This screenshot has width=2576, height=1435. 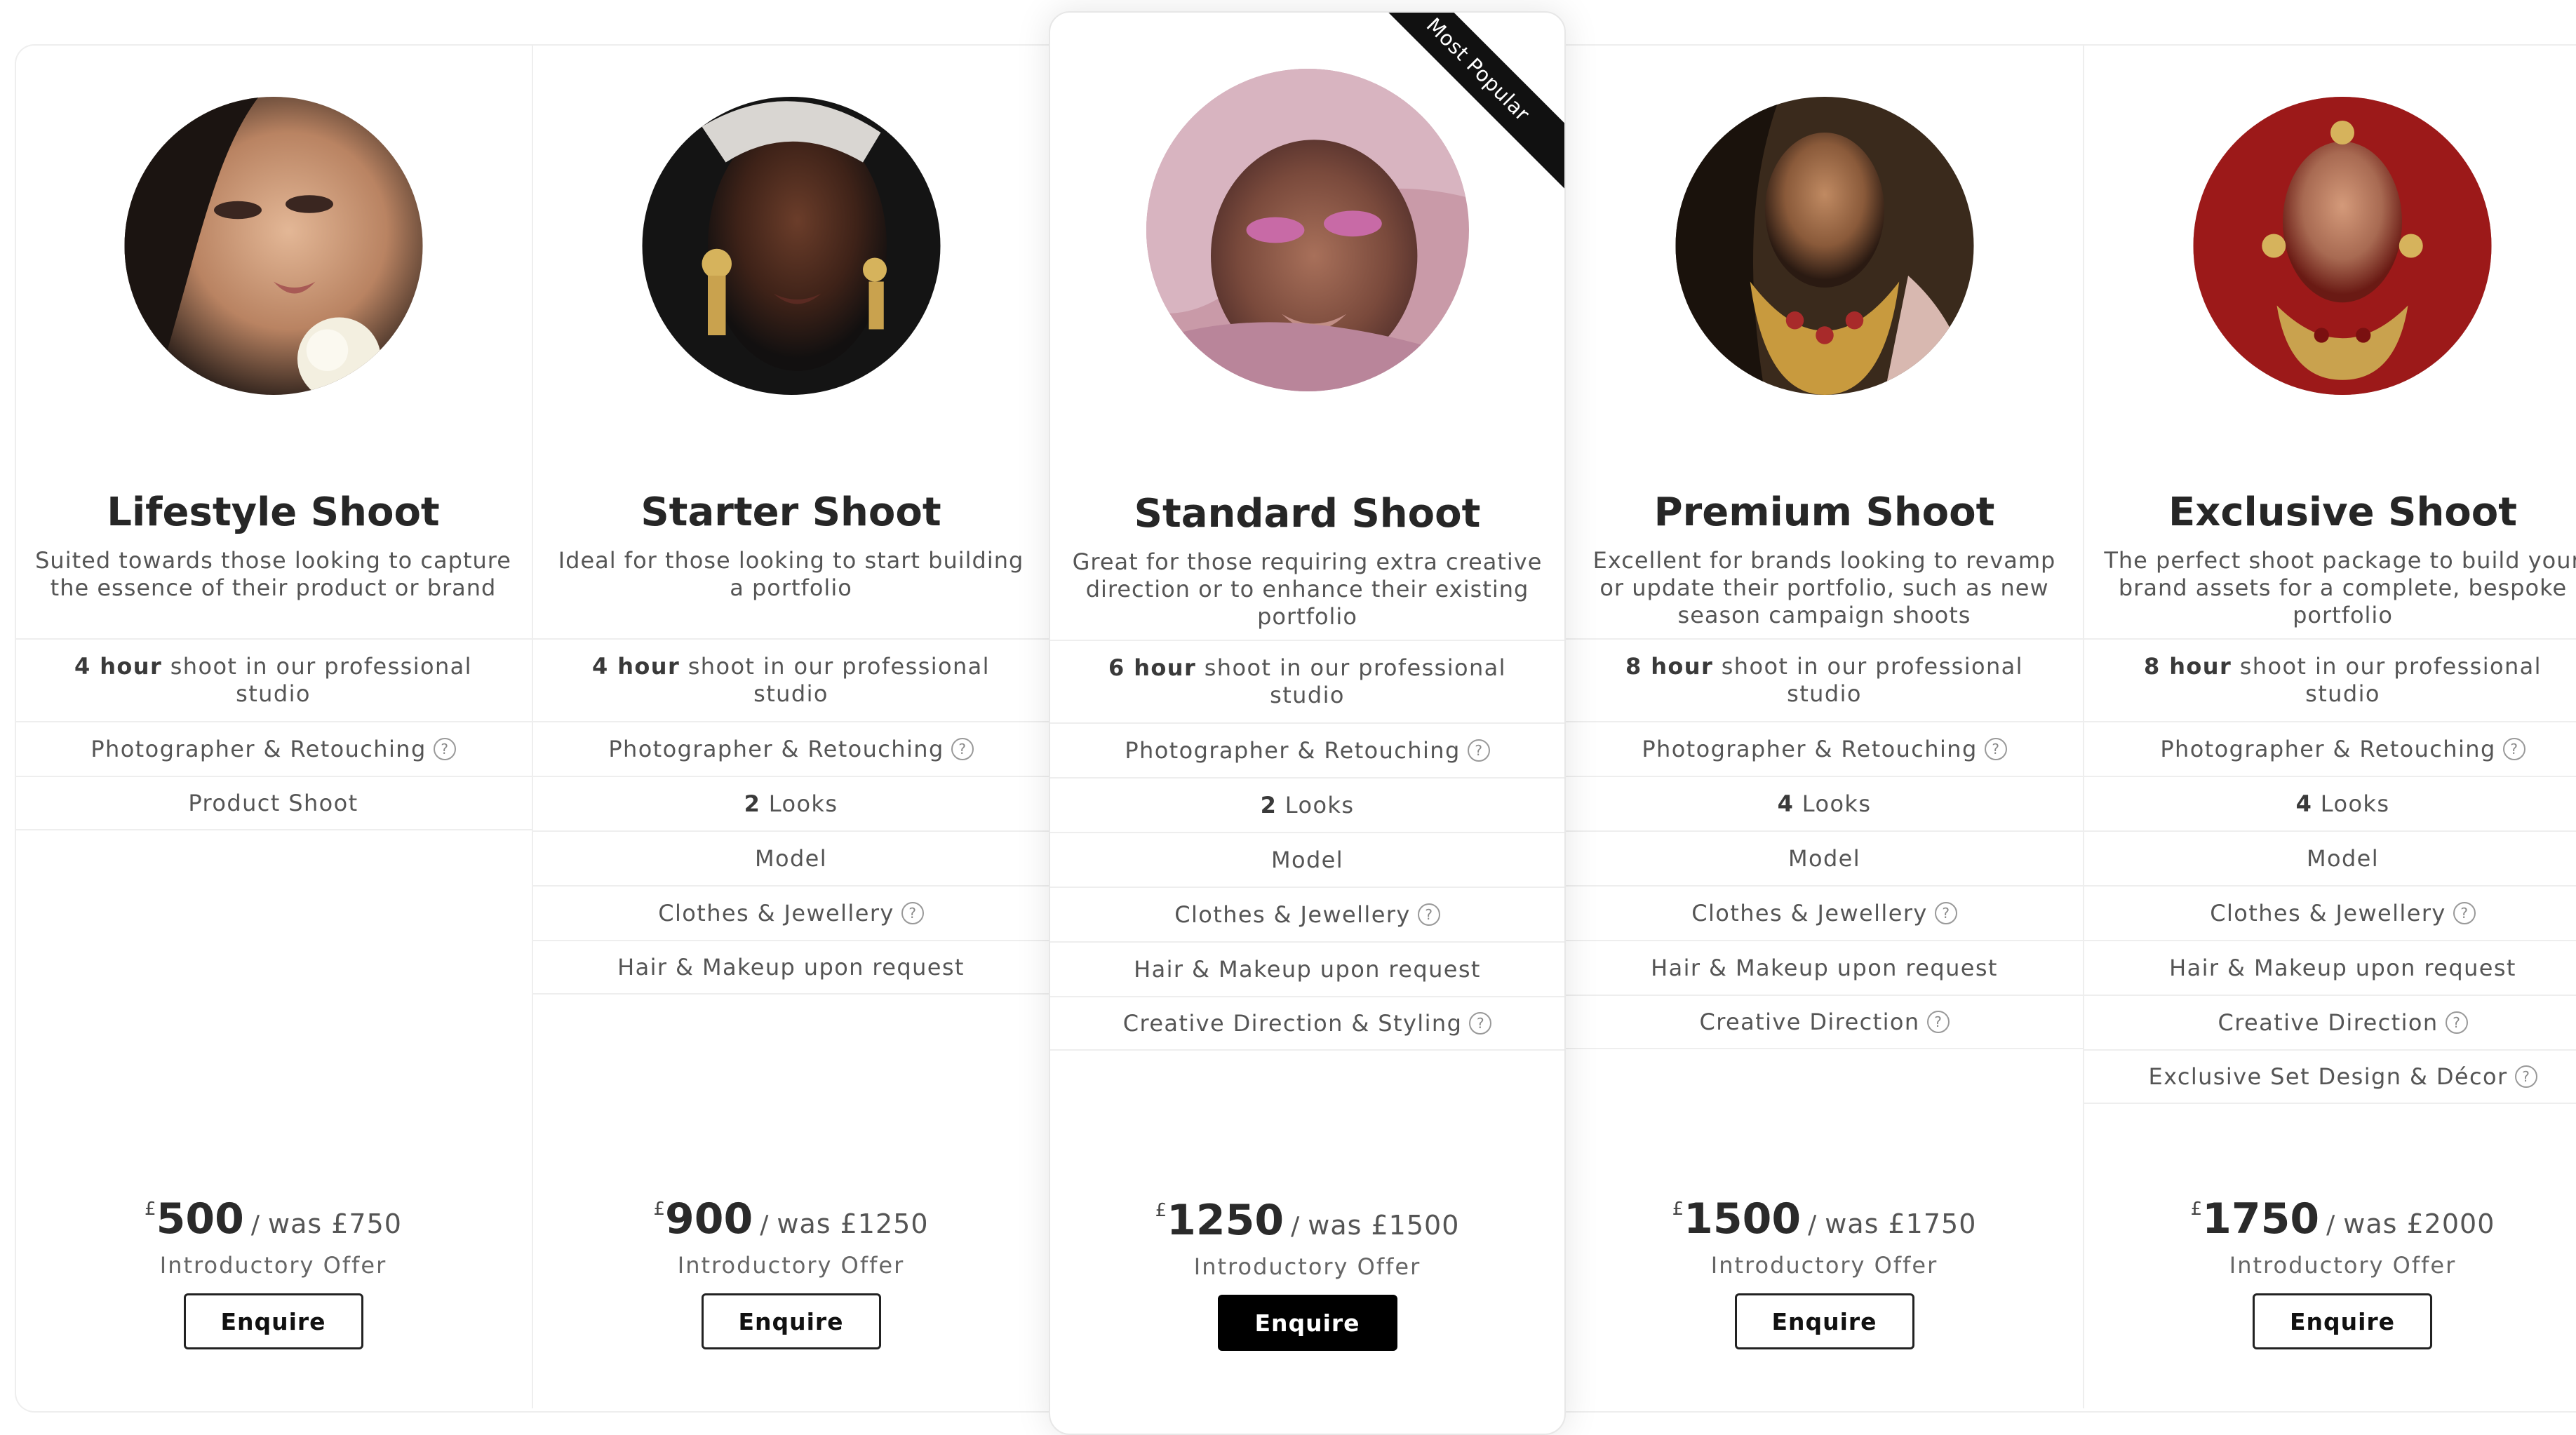 I want to click on plan-price: £500/was £750, so click(x=273, y=1219).